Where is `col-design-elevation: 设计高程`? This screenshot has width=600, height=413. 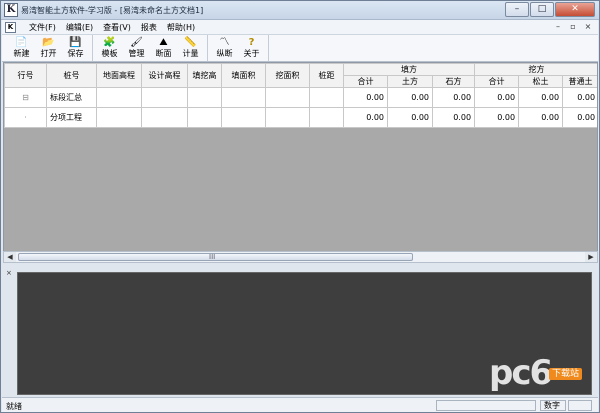
col-design-elevation: 设计高程 is located at coordinates (164, 75).